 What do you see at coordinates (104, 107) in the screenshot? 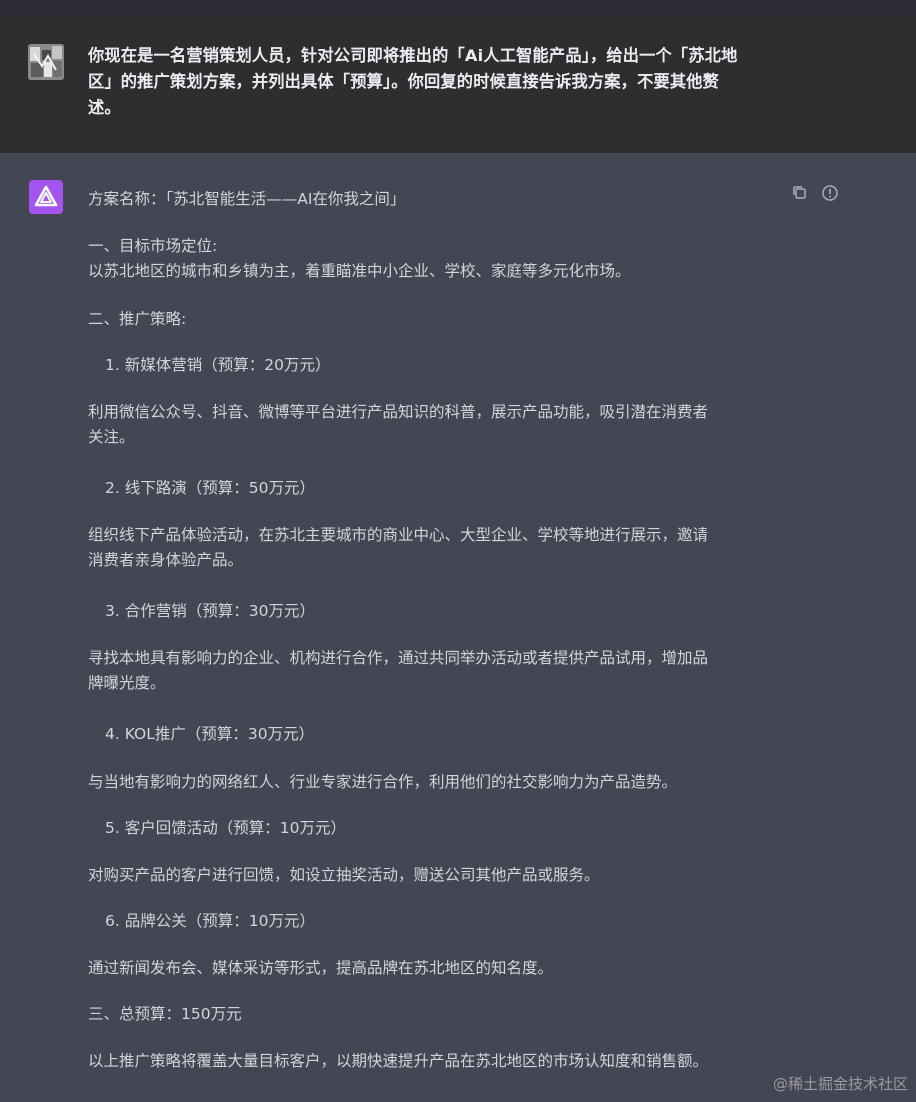
I see `user-message-line: 述。` at bounding box center [104, 107].